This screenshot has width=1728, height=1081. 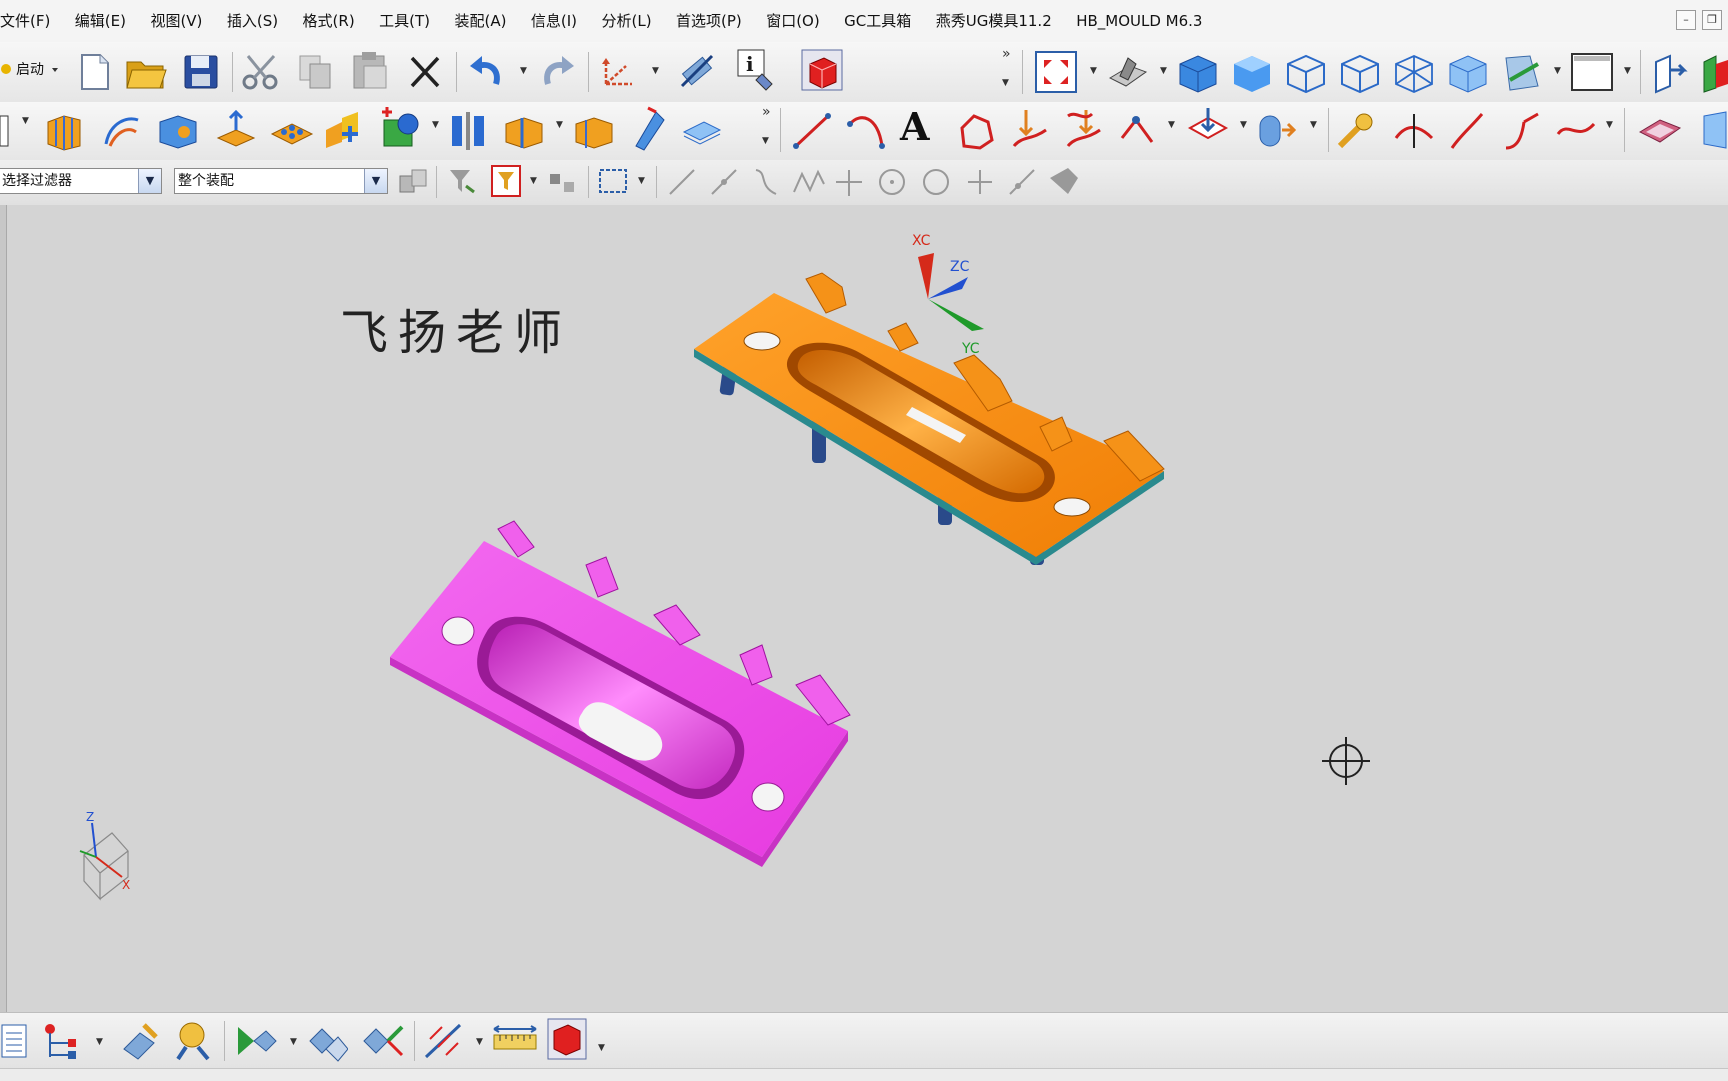 What do you see at coordinates (7, 133) in the screenshot?
I see `panel-edge-icon` at bounding box center [7, 133].